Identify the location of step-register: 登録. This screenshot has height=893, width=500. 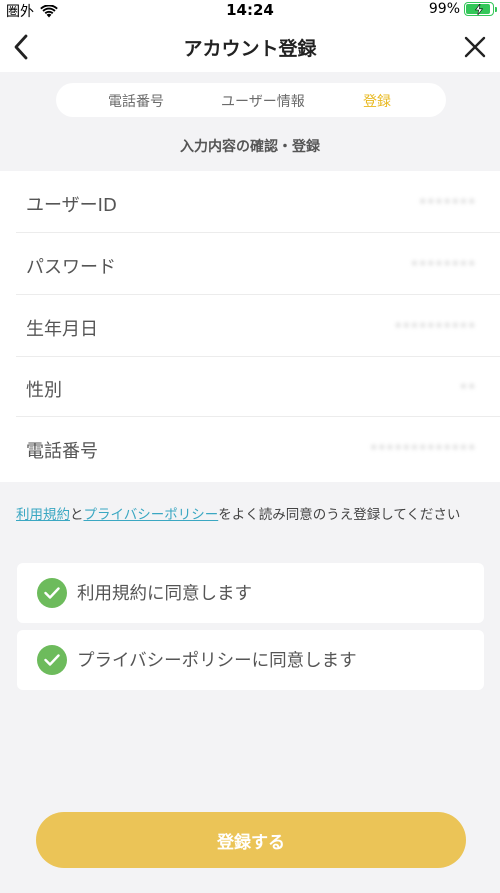
(377, 102).